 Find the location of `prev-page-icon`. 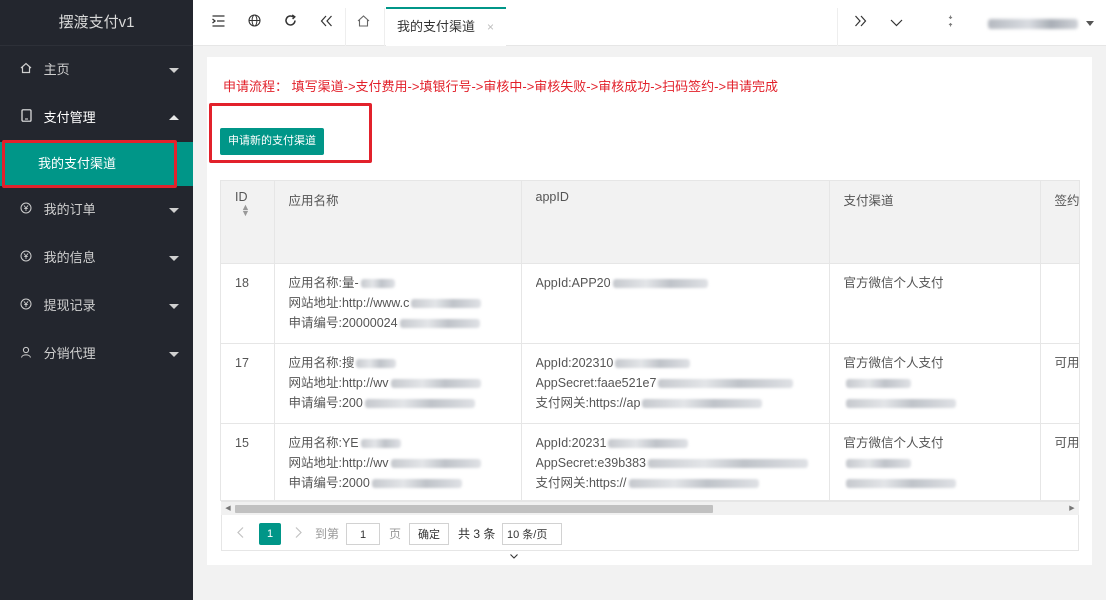

prev-page-icon is located at coordinates (240, 534).